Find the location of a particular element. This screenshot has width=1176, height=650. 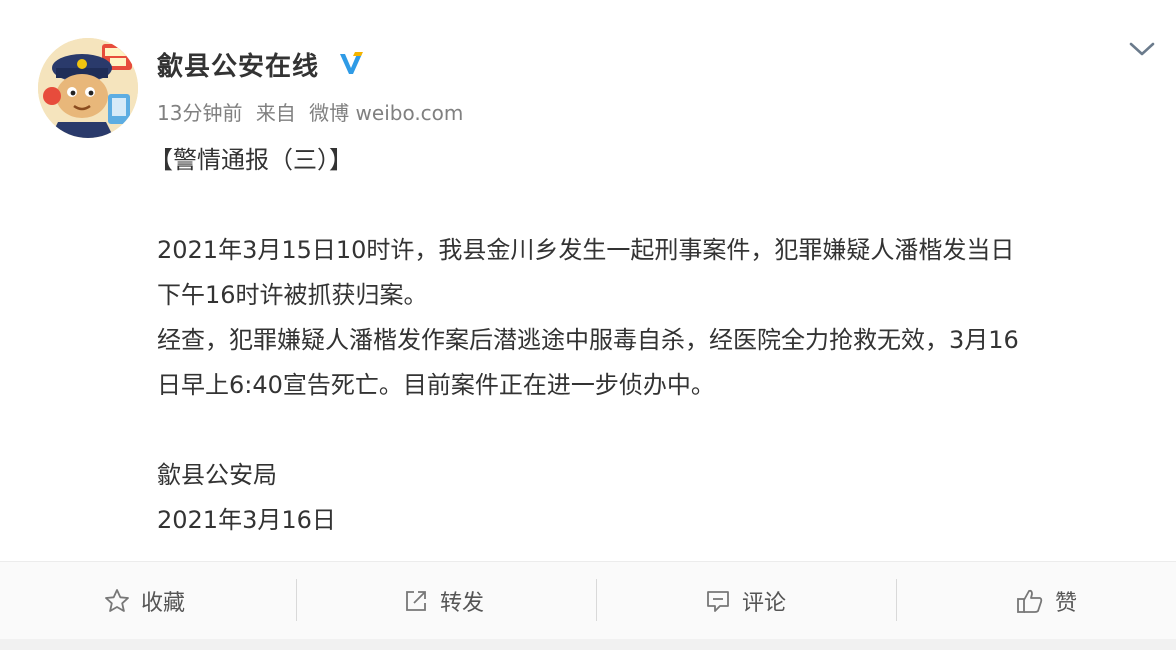

comment-button: 评论 is located at coordinates (745, 601).